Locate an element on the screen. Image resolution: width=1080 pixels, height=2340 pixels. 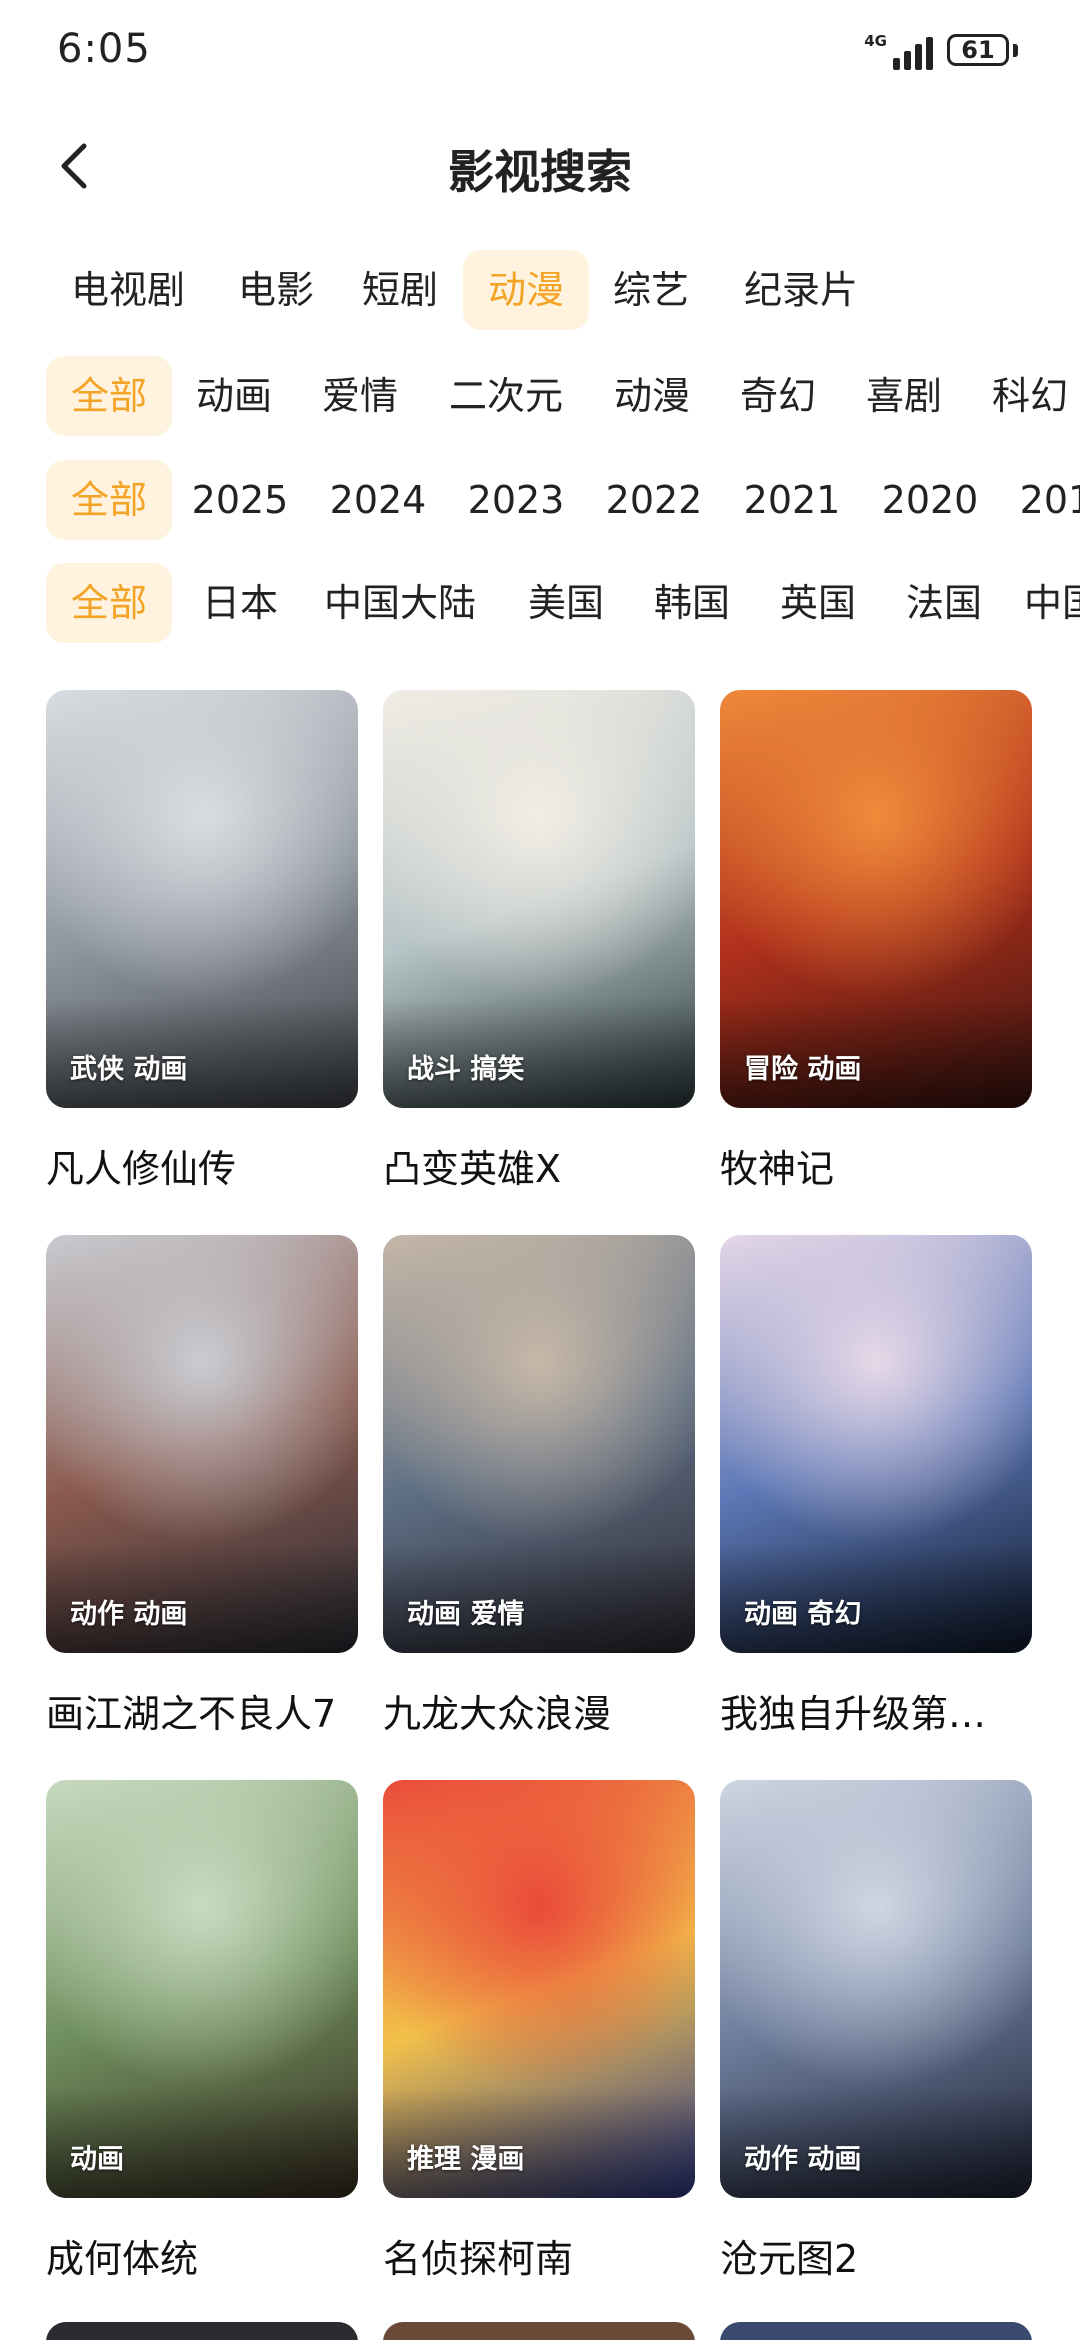
genre-chip: 奇幻 is located at coordinates (778, 396).